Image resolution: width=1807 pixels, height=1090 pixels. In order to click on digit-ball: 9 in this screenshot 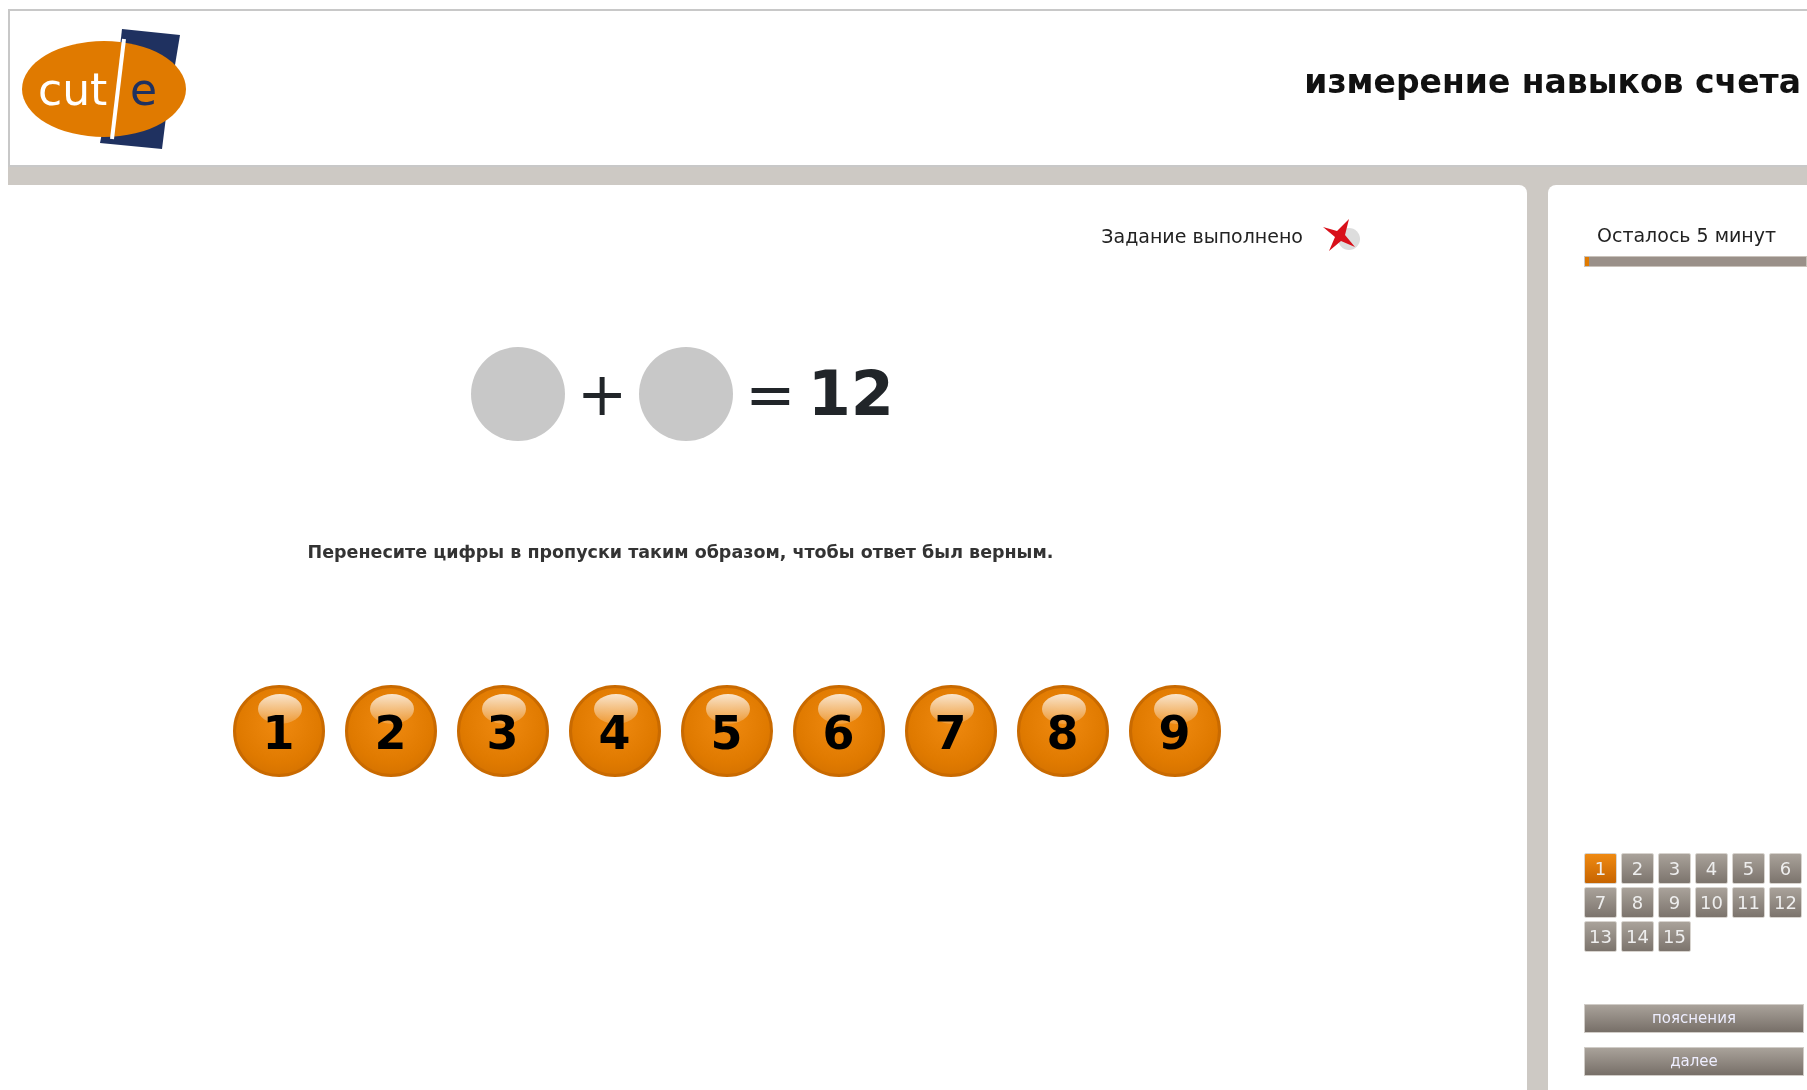, I will do `click(1174, 731)`.